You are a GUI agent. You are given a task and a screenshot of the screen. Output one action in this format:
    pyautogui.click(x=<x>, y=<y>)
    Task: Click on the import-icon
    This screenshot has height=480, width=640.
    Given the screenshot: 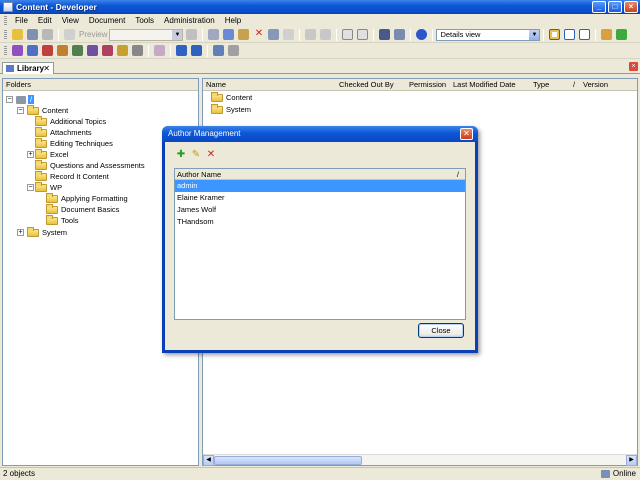 What is the action you would take?
    pyautogui.click(x=137, y=50)
    